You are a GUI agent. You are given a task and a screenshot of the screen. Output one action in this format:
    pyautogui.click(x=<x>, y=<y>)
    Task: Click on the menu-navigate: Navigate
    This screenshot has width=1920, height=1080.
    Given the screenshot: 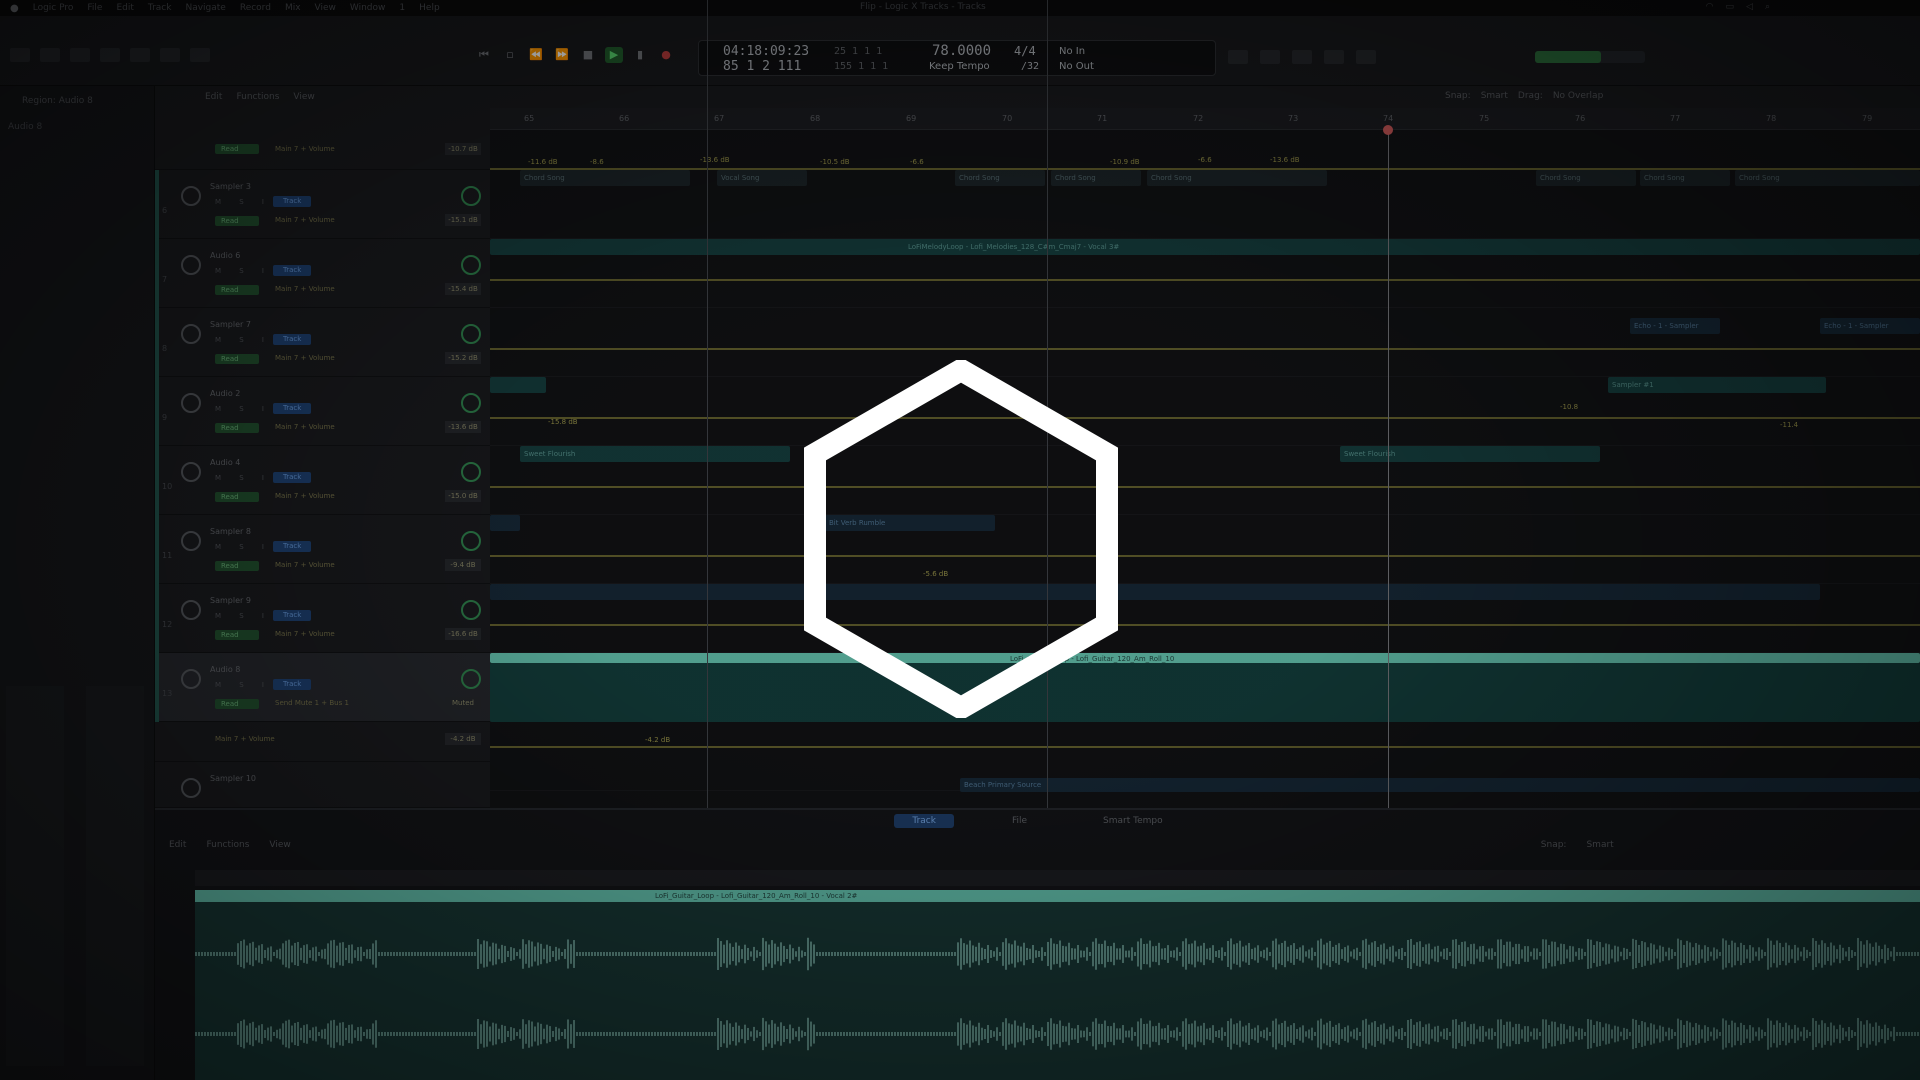 What is the action you would take?
    pyautogui.click(x=205, y=8)
    